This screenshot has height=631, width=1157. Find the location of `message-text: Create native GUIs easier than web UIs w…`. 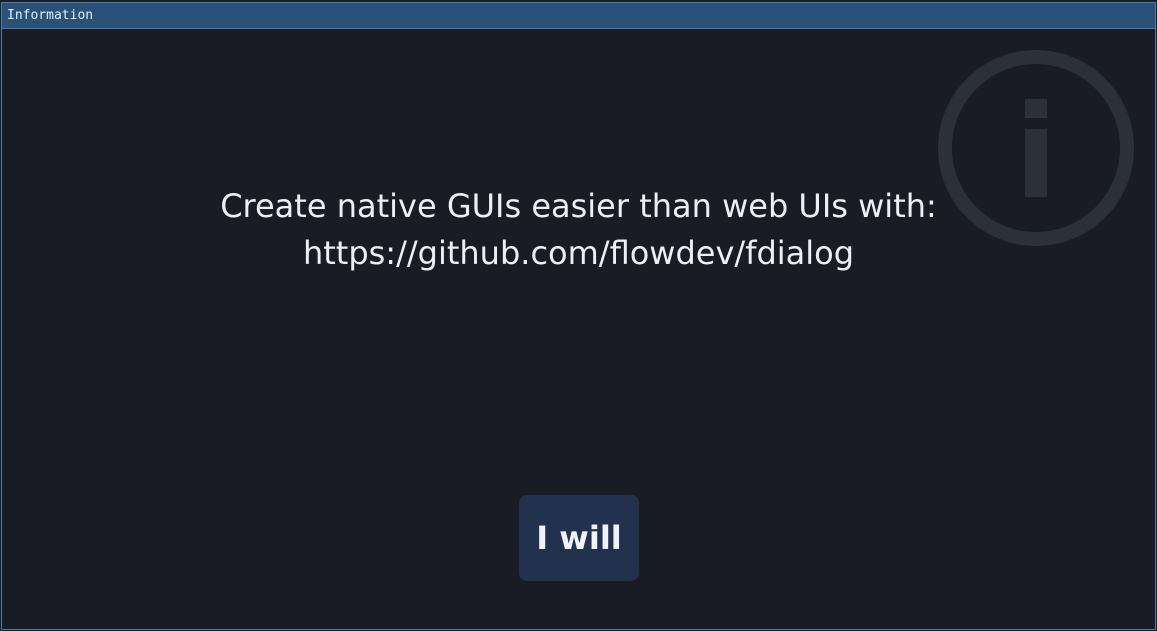

message-text: Create native GUIs easier than web UIs w… is located at coordinates (578, 230).